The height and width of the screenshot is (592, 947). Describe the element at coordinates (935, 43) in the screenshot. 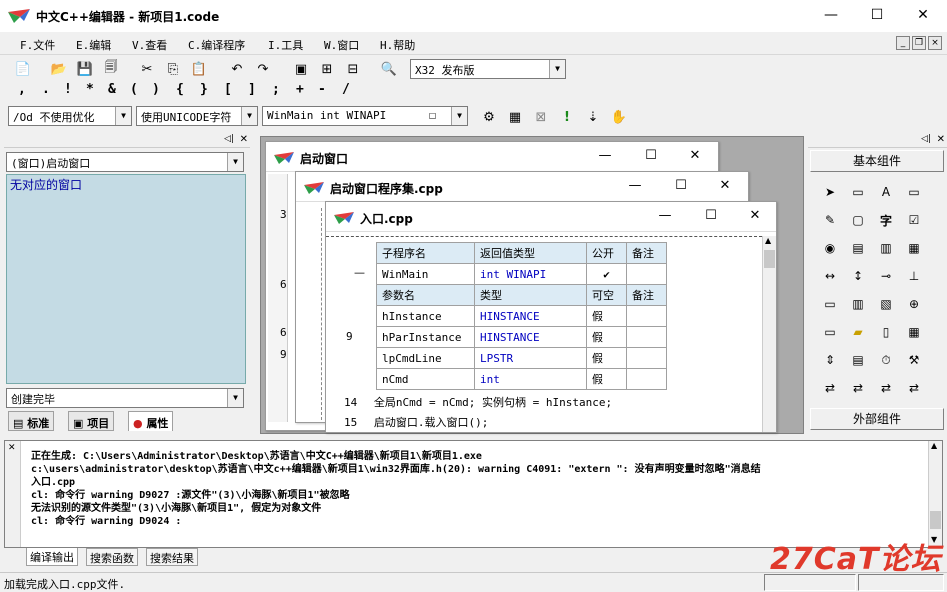

I see `mdi-close-icon: ×` at that location.